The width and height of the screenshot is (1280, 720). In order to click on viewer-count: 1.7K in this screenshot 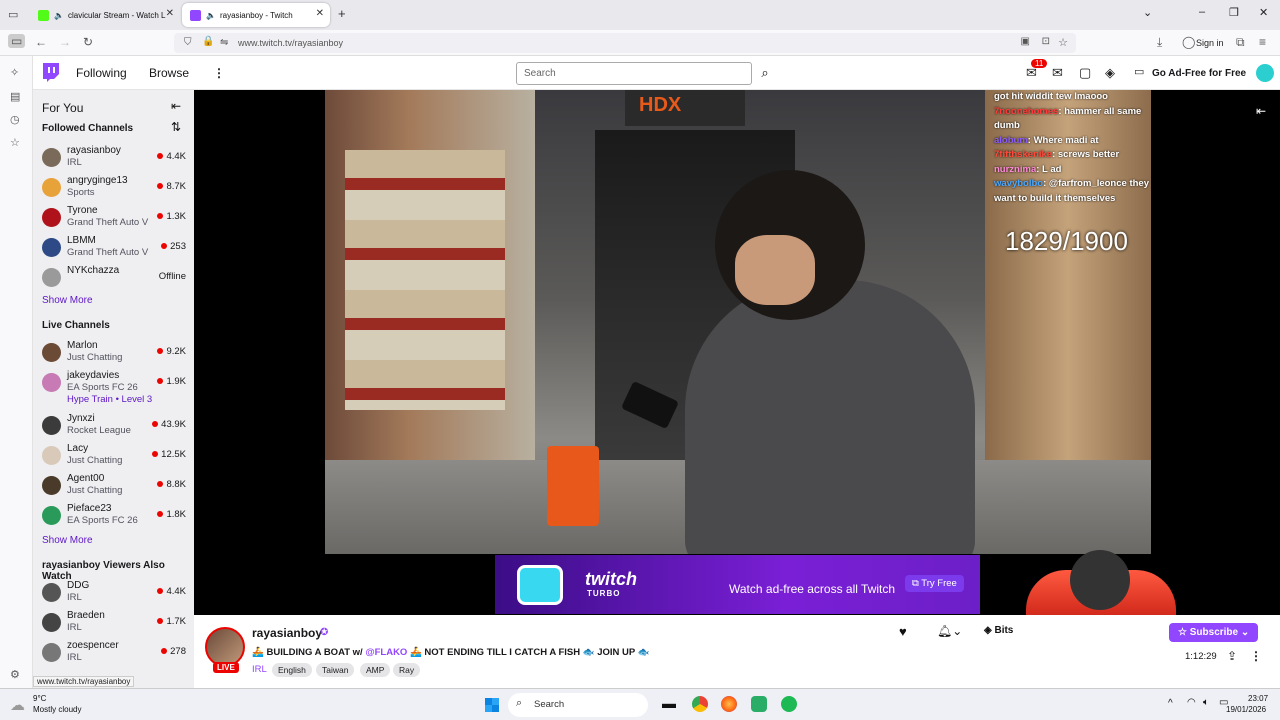, I will do `click(171, 621)`.